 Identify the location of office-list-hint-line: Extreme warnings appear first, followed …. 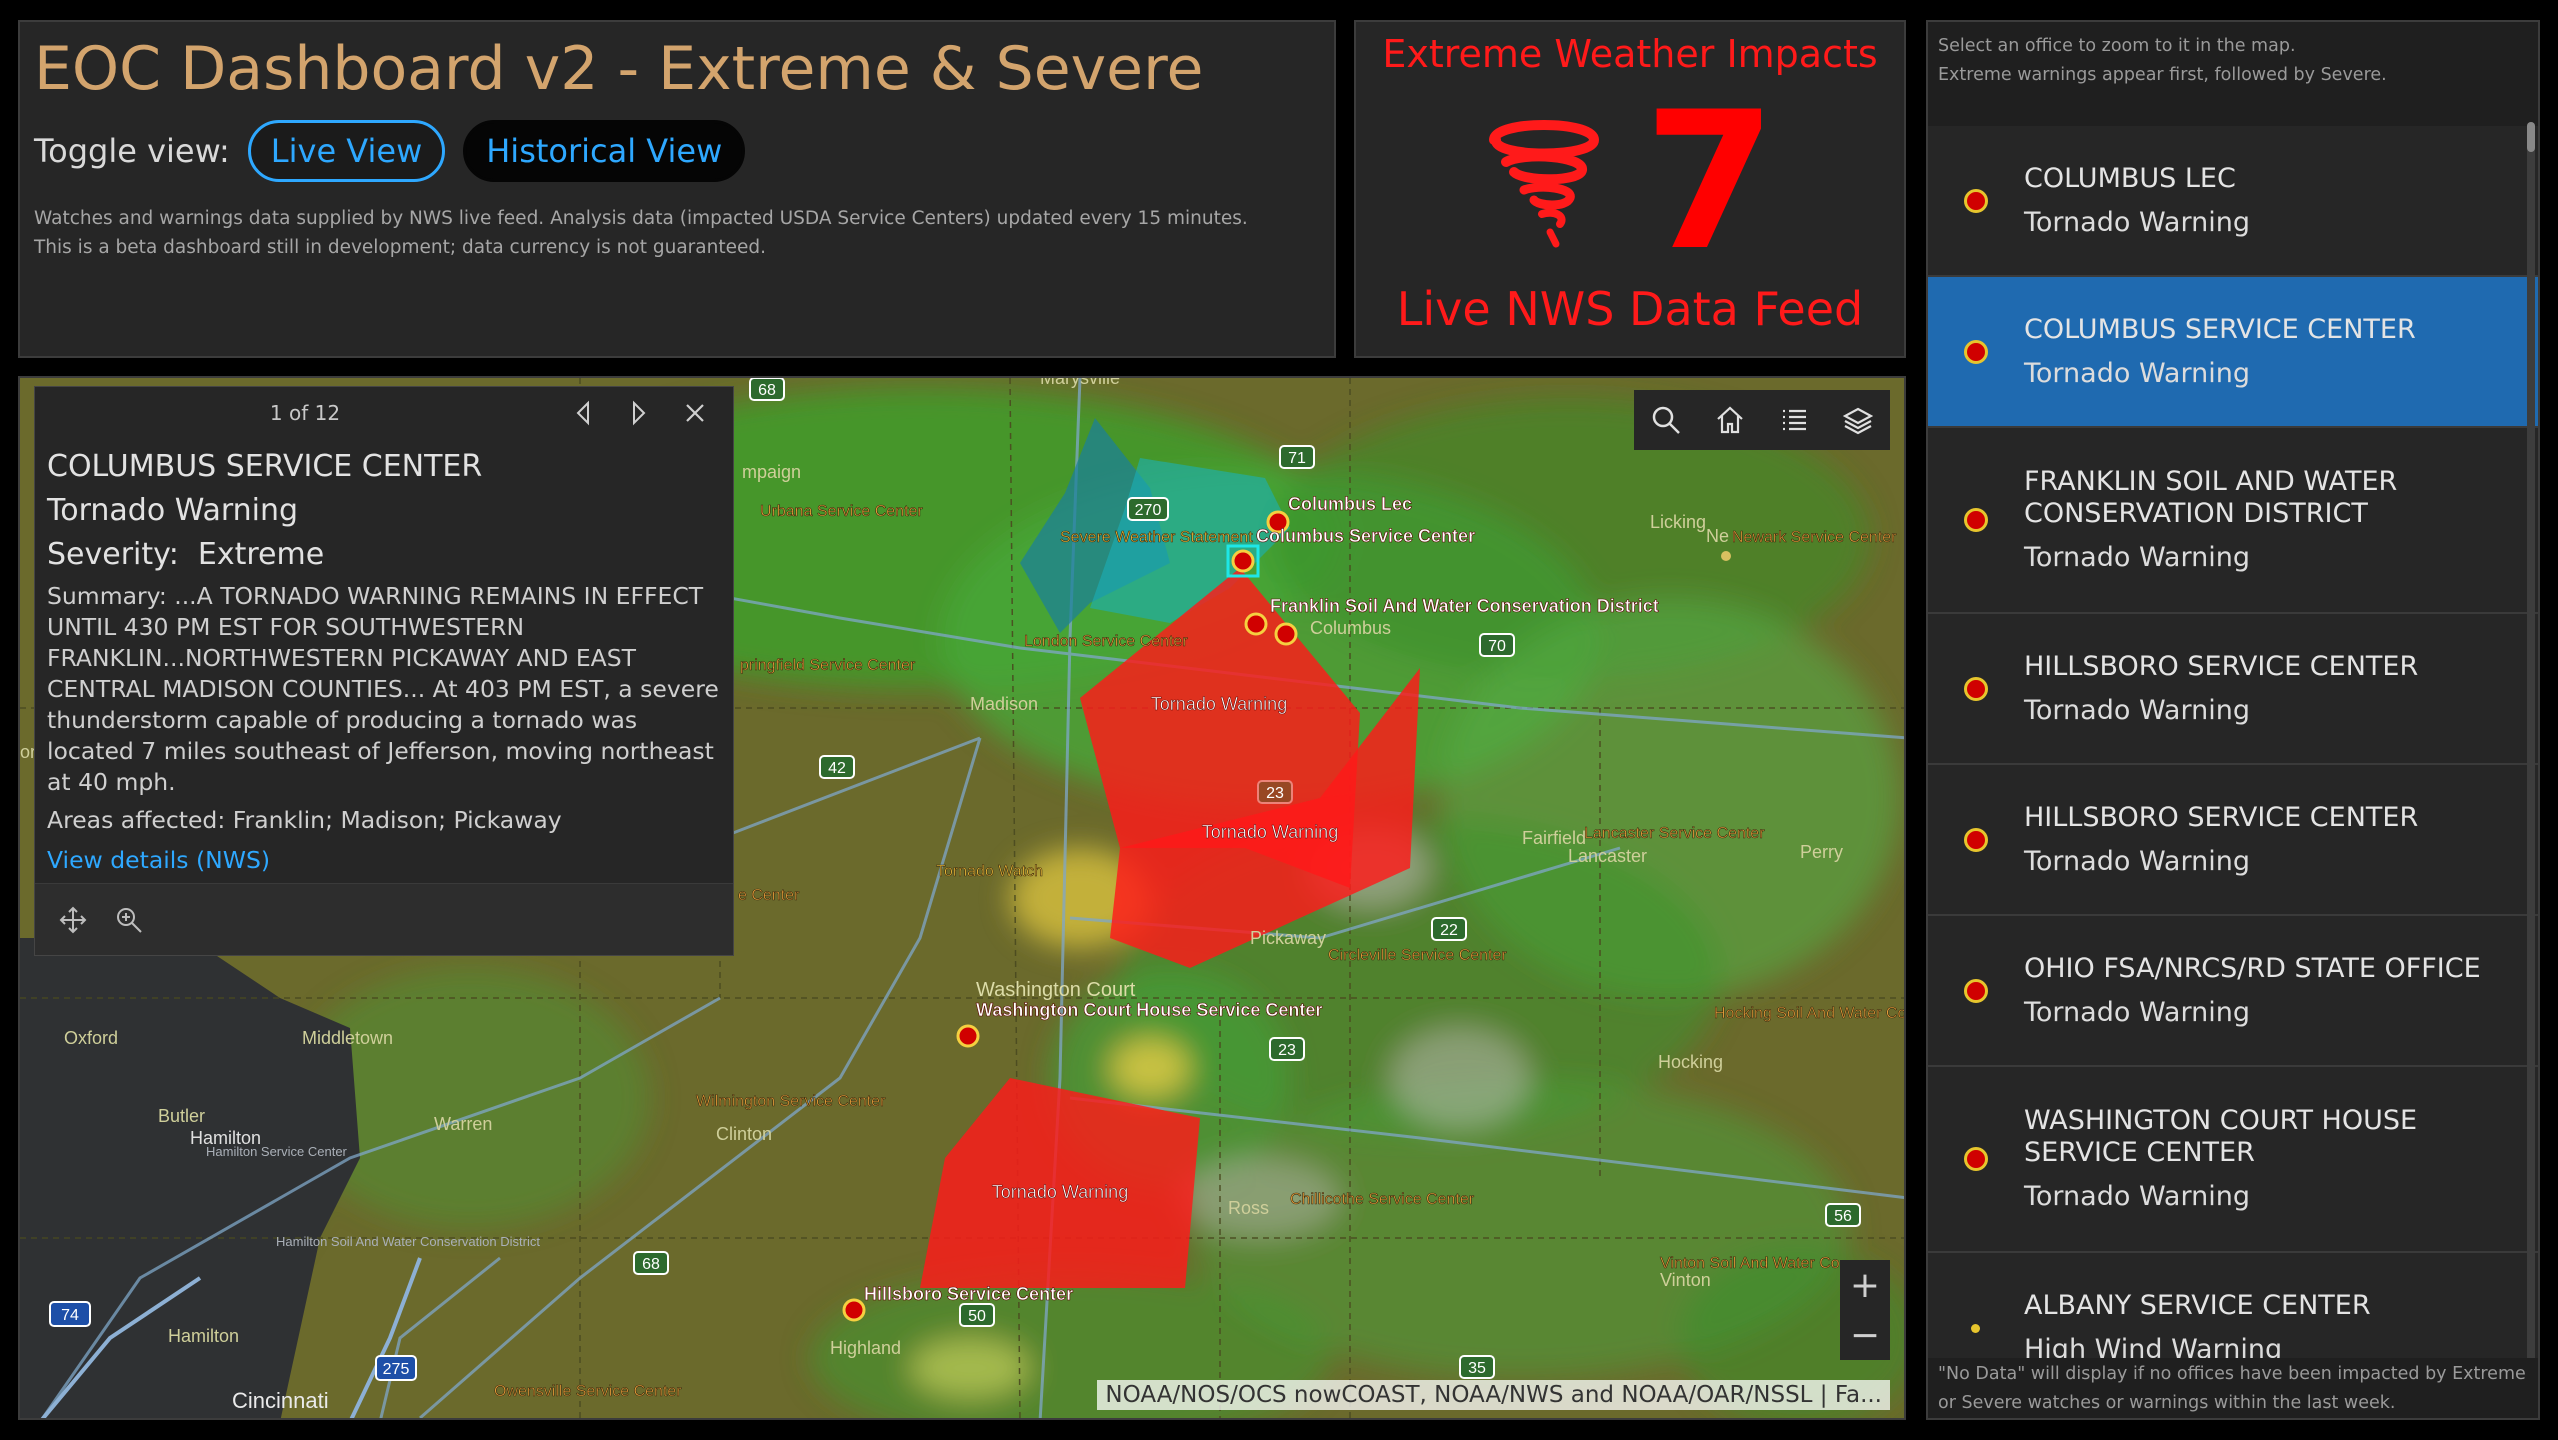
(2162, 75).